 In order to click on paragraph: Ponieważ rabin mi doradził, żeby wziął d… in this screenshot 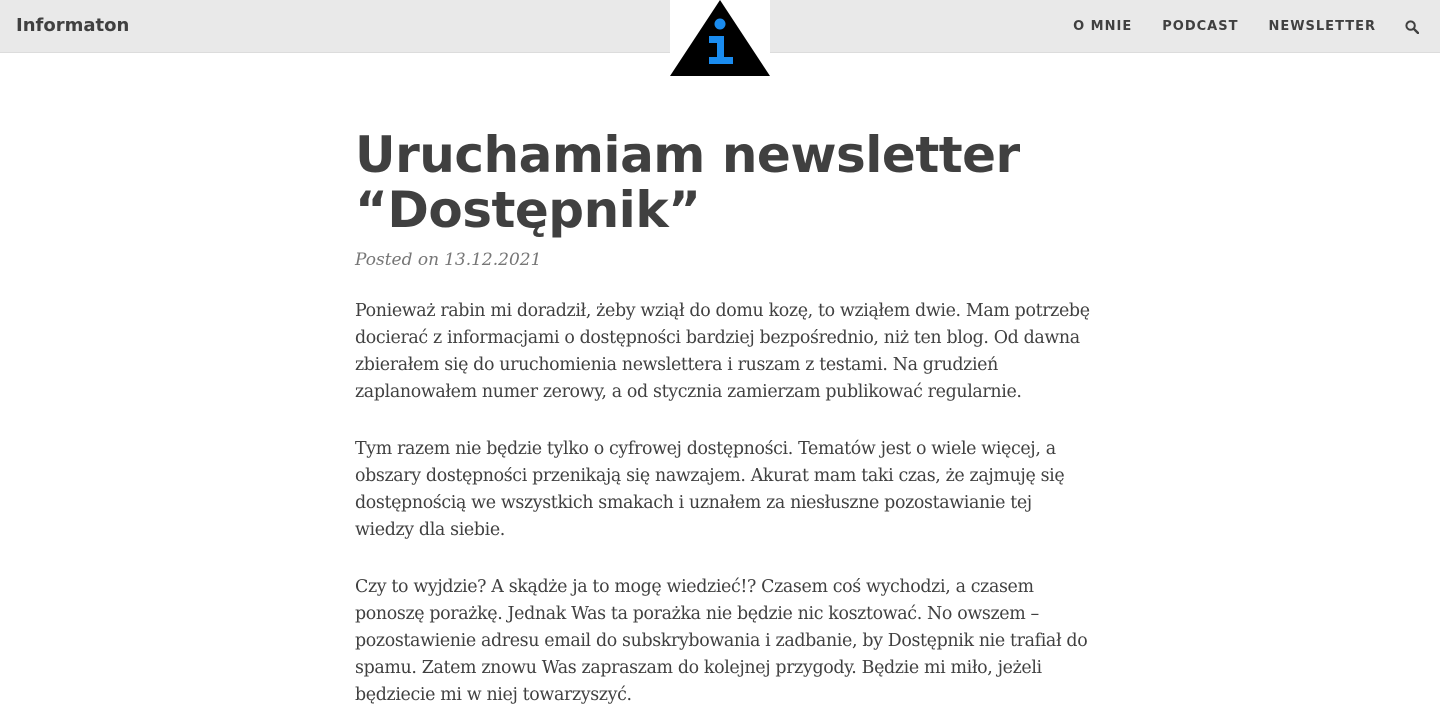, I will do `click(722, 351)`.